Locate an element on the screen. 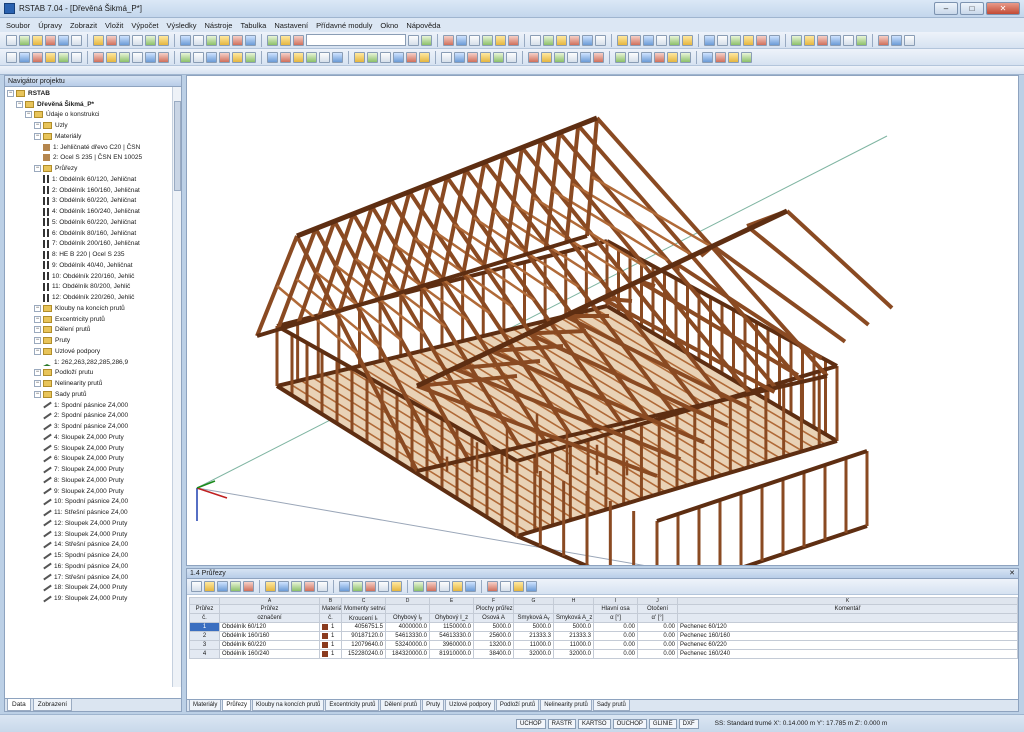  table-cell: 13200.0 is located at coordinates (493, 645).